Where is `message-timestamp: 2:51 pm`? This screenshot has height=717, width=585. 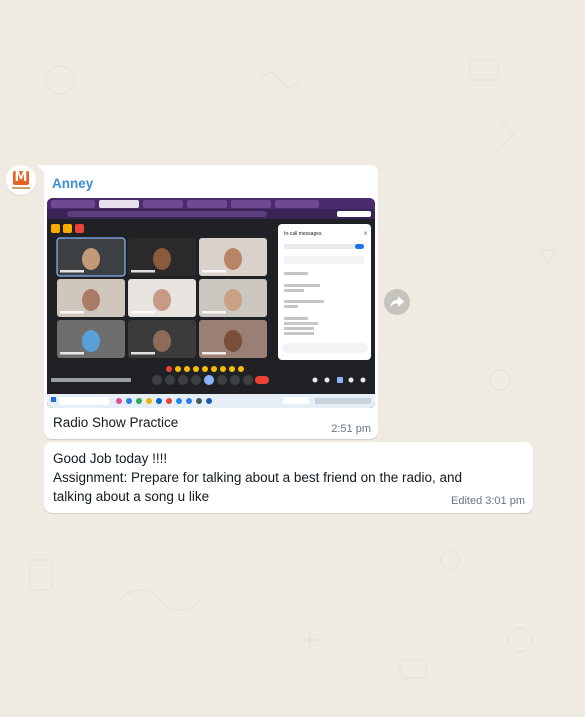 message-timestamp: 2:51 pm is located at coordinates (351, 429).